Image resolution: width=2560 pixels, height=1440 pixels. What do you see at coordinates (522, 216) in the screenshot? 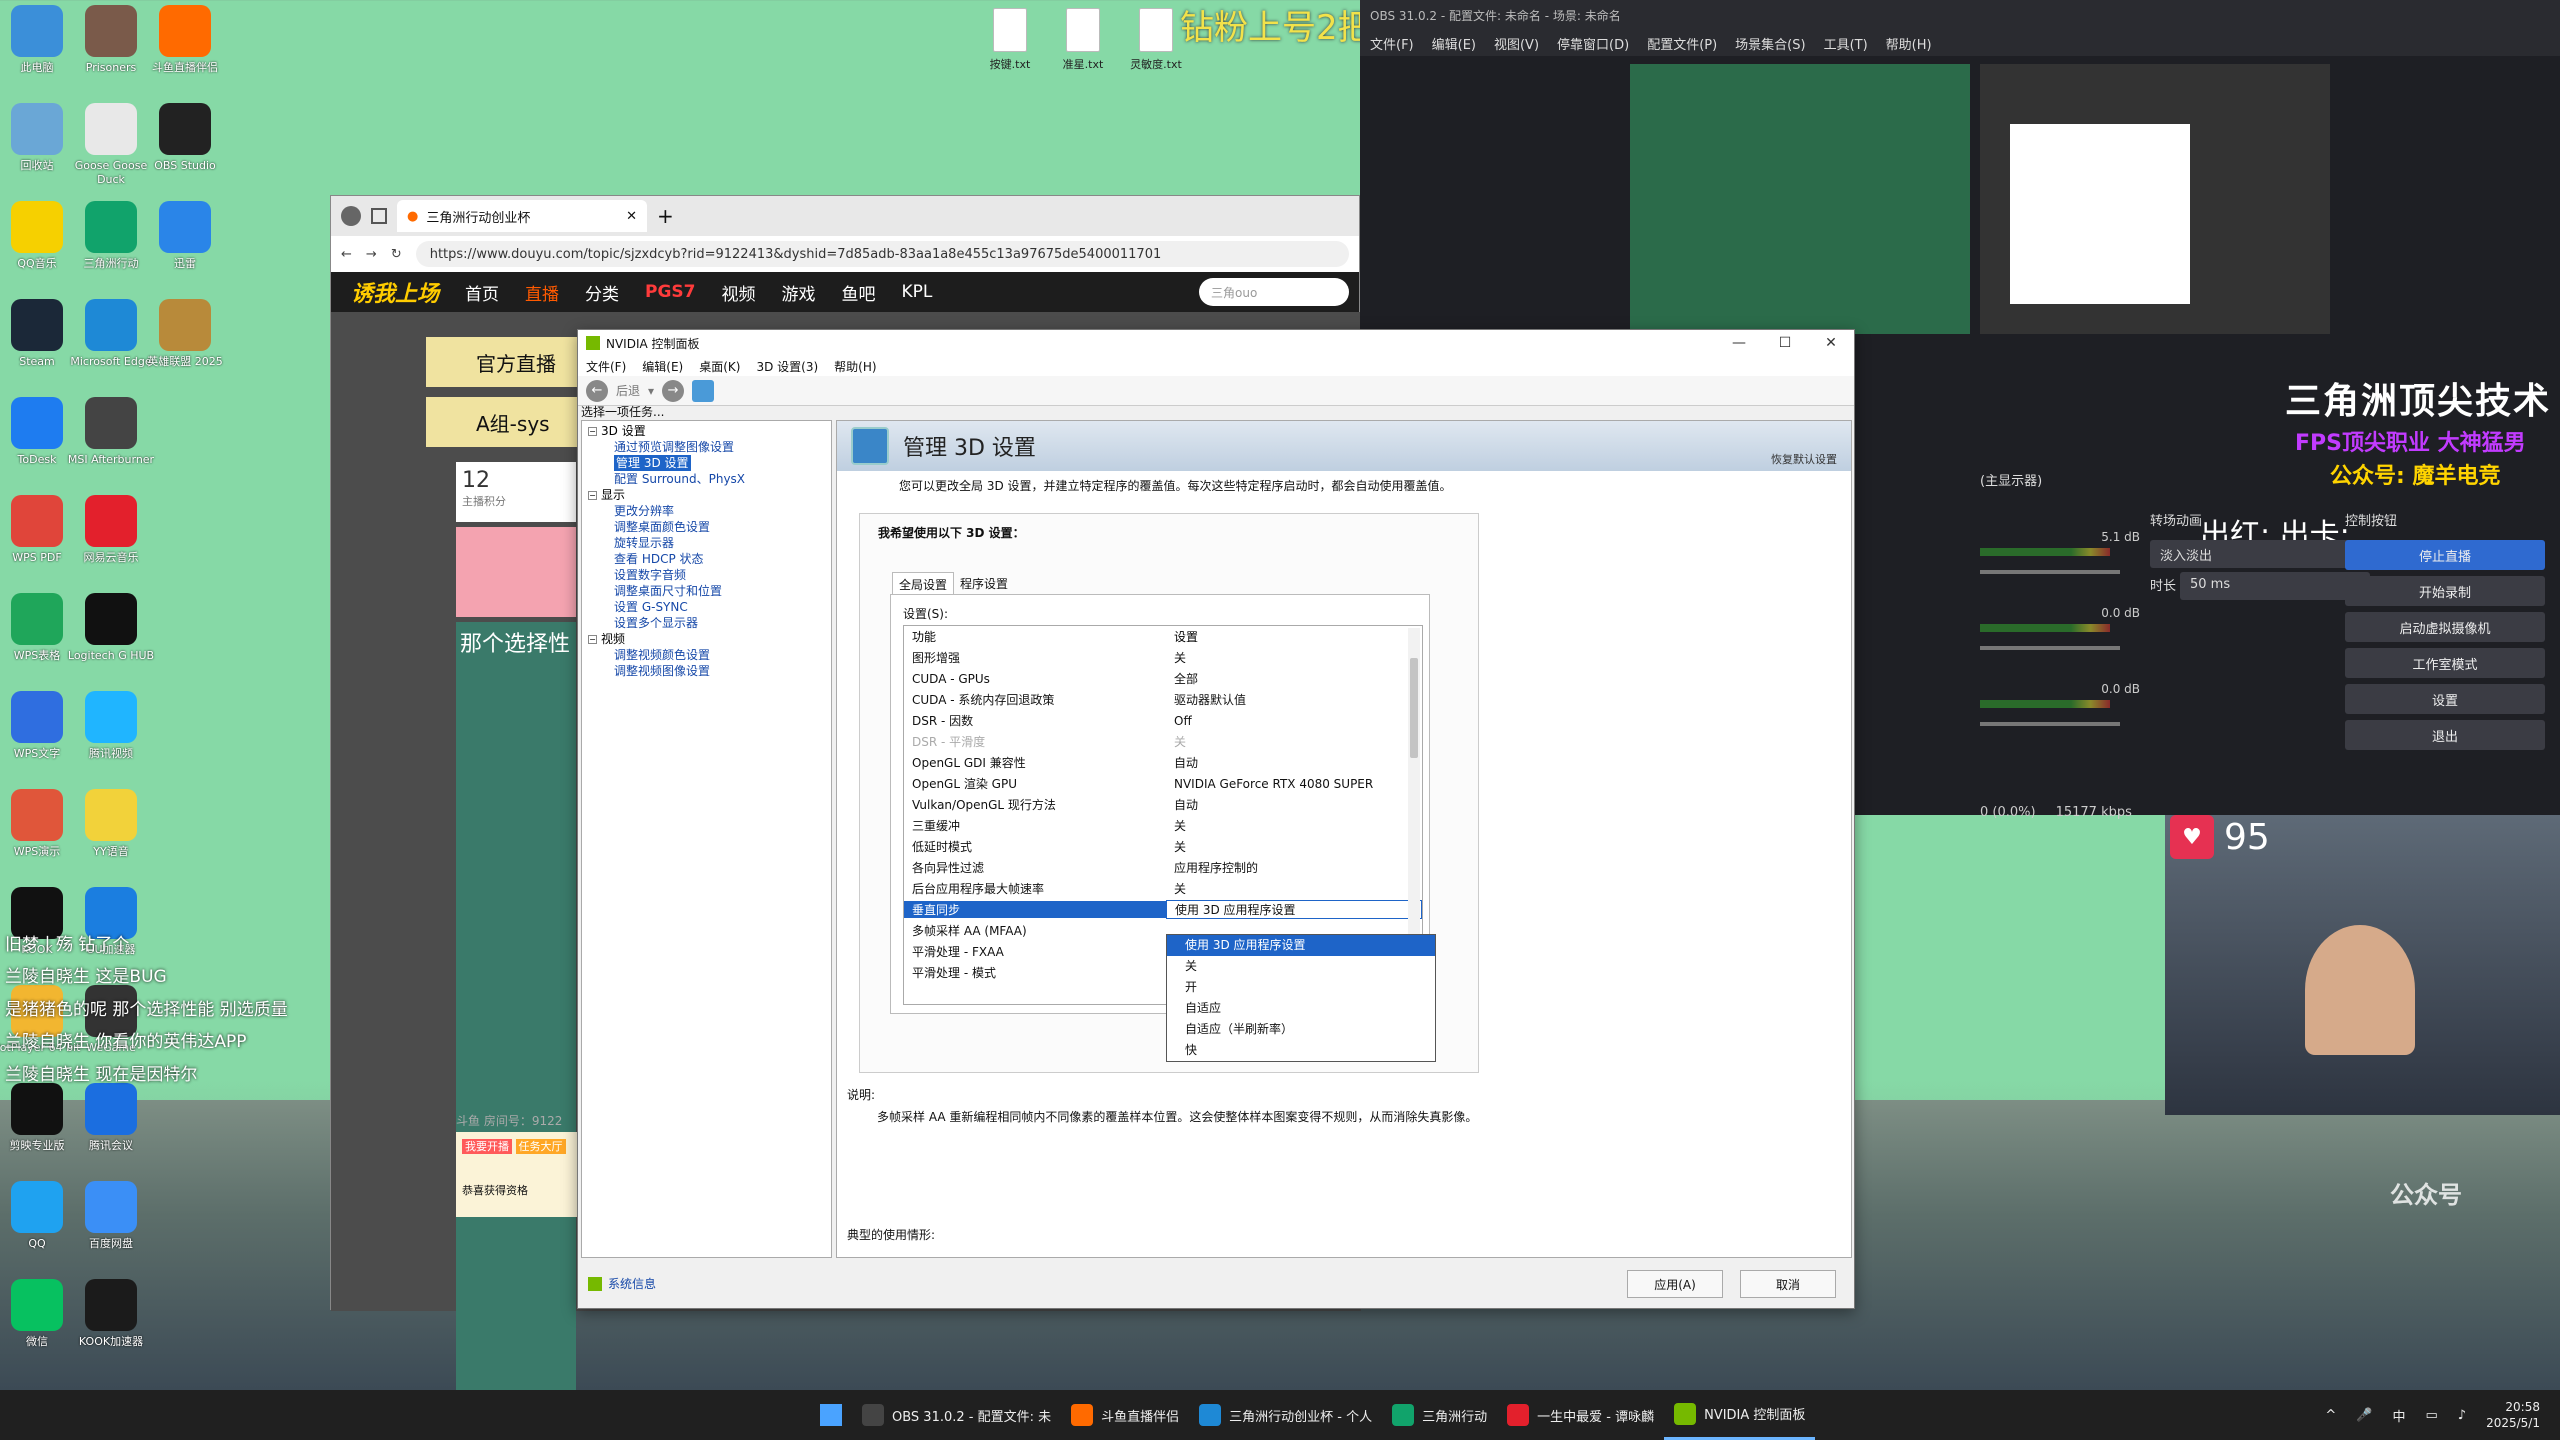
I see `browser-tab: ● 三角洲行动创业杯 ✕` at bounding box center [522, 216].